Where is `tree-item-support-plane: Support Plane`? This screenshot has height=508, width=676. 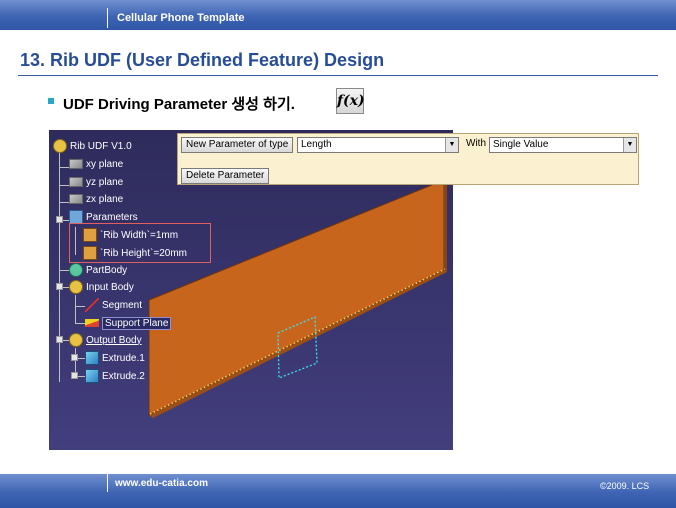
tree-item-support-plane: Support Plane is located at coordinates (128, 323).